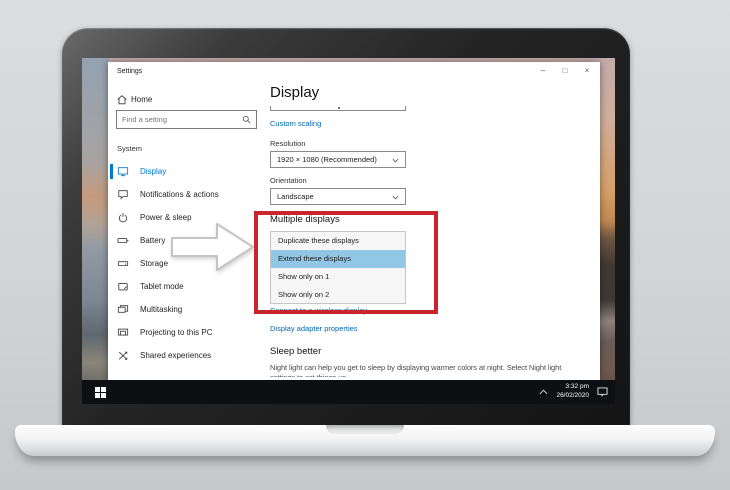 The width and height of the screenshot is (730, 490). Describe the element at coordinates (124, 309) in the screenshot. I see `multitasking-icon` at that location.